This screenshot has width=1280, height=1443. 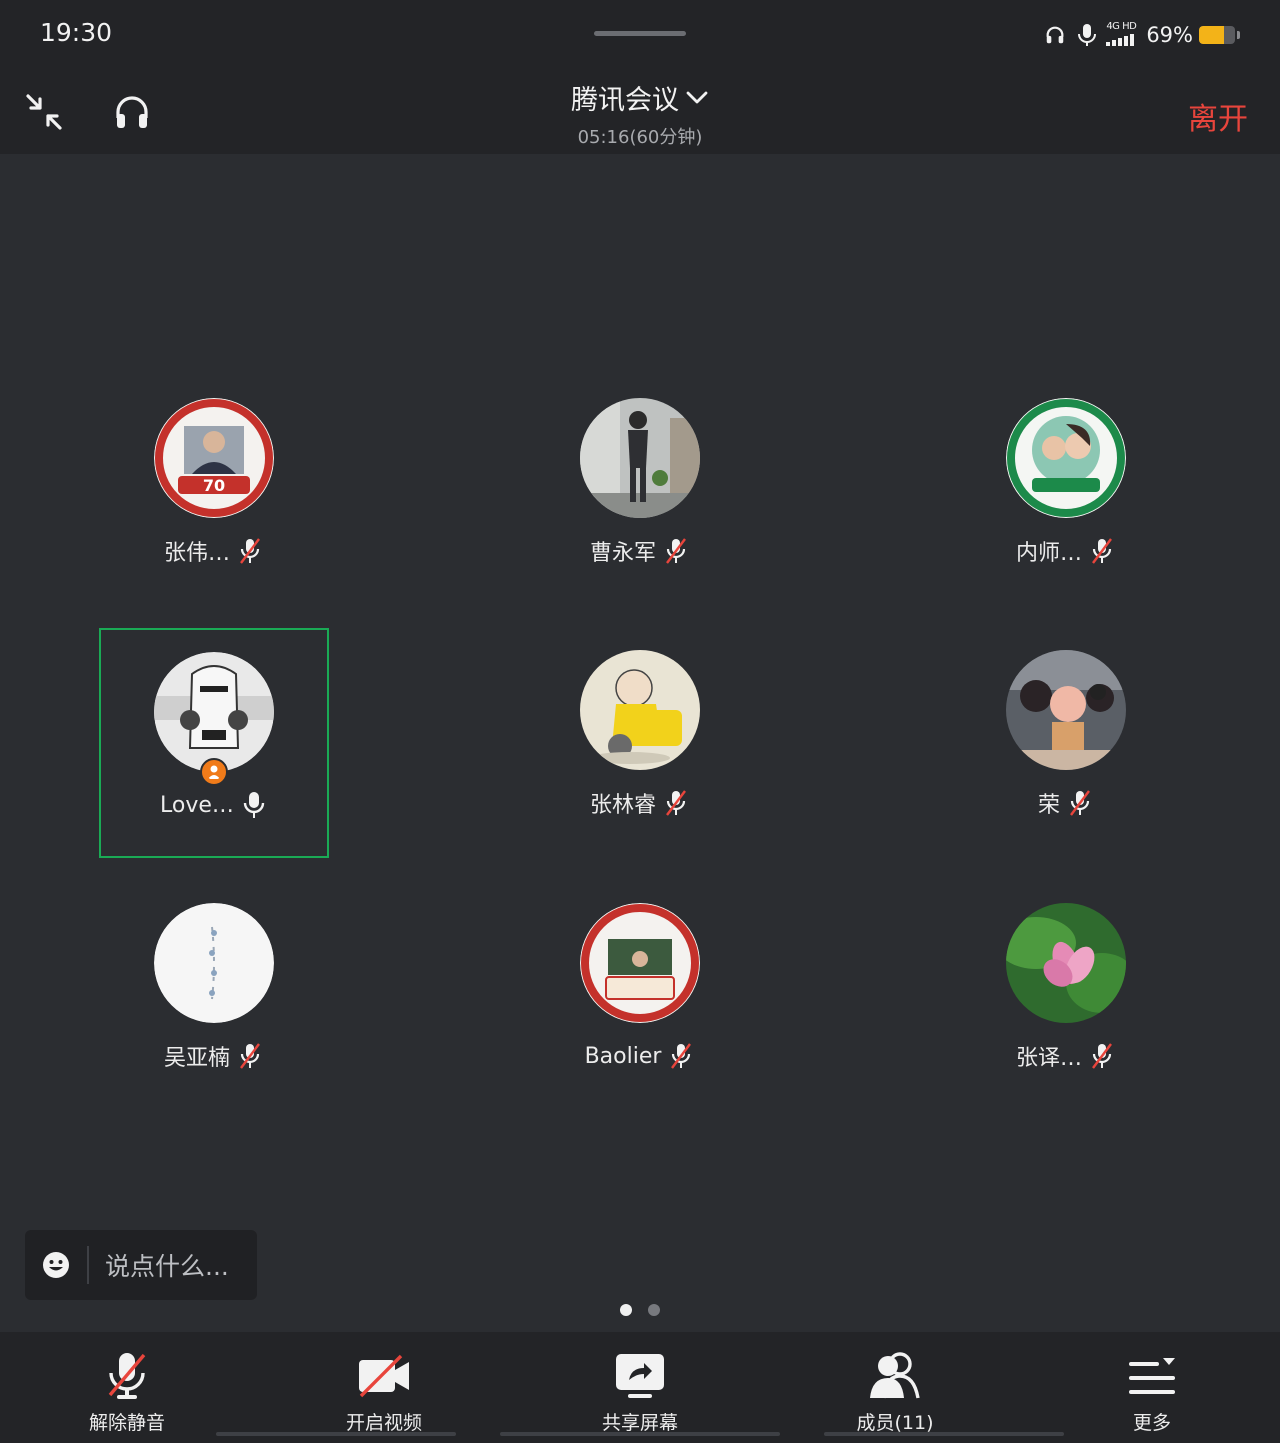 I want to click on participant-name: 吴亚楠, so click(x=196, y=1058).